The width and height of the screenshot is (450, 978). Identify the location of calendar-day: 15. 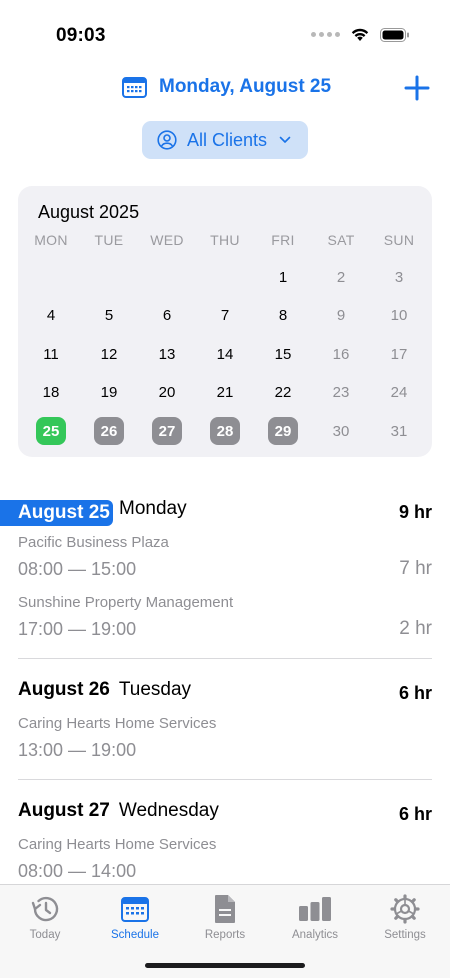
(283, 354).